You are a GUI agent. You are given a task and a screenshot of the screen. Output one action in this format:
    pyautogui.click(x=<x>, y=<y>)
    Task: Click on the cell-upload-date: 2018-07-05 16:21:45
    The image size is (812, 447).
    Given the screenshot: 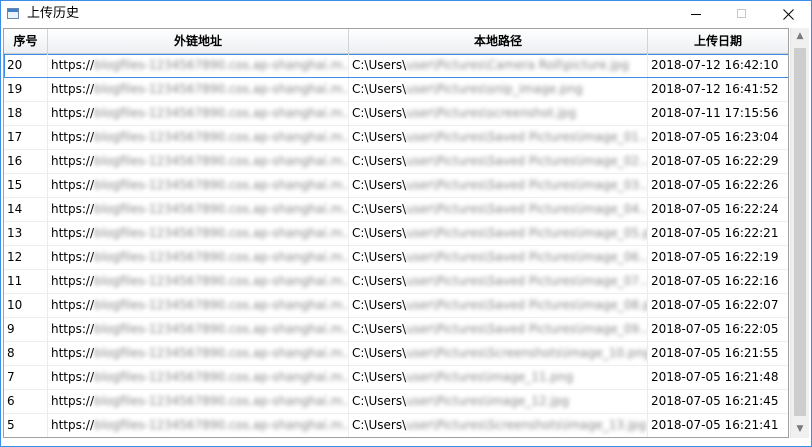 What is the action you would take?
    pyautogui.click(x=718, y=401)
    